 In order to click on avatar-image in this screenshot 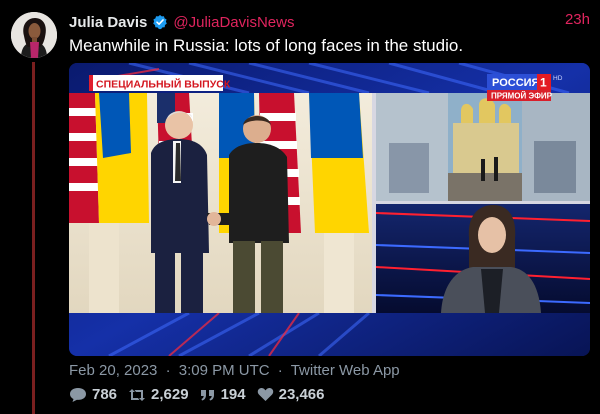, I will do `click(34, 35)`.